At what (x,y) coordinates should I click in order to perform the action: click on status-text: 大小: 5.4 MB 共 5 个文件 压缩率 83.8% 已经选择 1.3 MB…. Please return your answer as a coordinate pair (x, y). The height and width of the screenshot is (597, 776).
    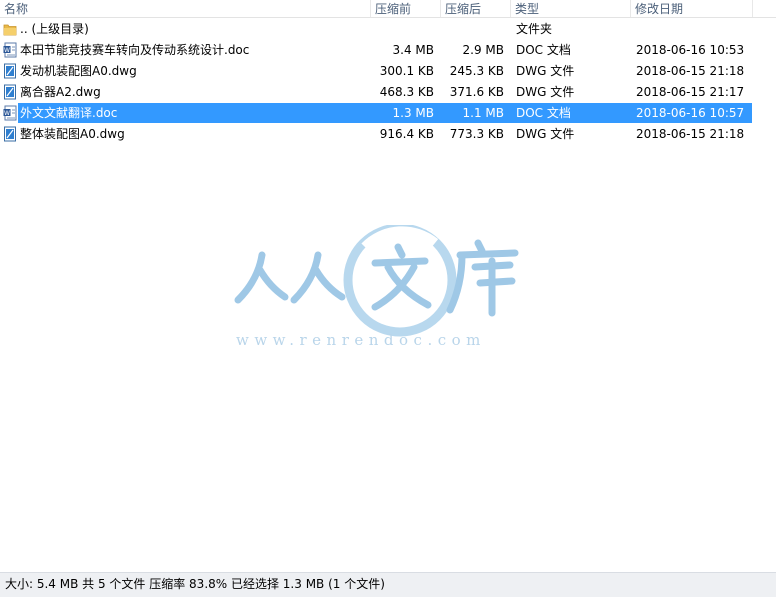
    Looking at the image, I should click on (195, 584).